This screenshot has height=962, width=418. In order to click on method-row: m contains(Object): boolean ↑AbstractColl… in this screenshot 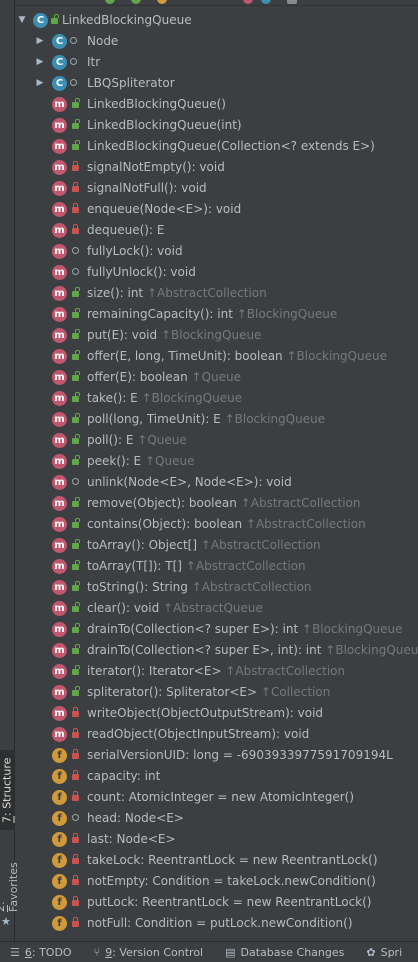, I will do `click(216, 524)`.